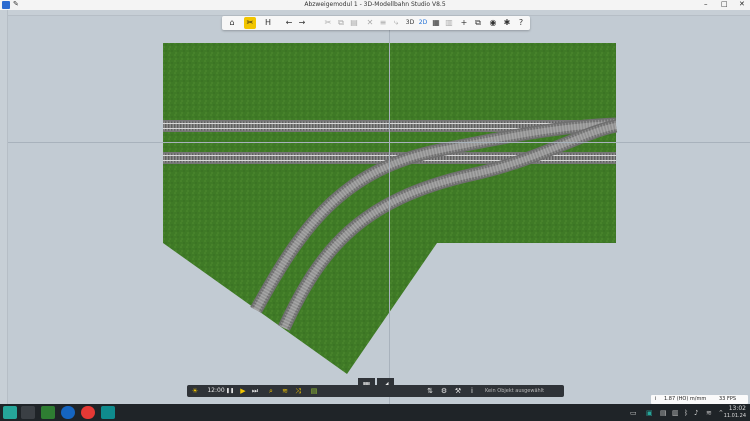 This screenshot has height=421, width=750. What do you see at coordinates (724, 4) in the screenshot?
I see `maximize-button: □` at bounding box center [724, 4].